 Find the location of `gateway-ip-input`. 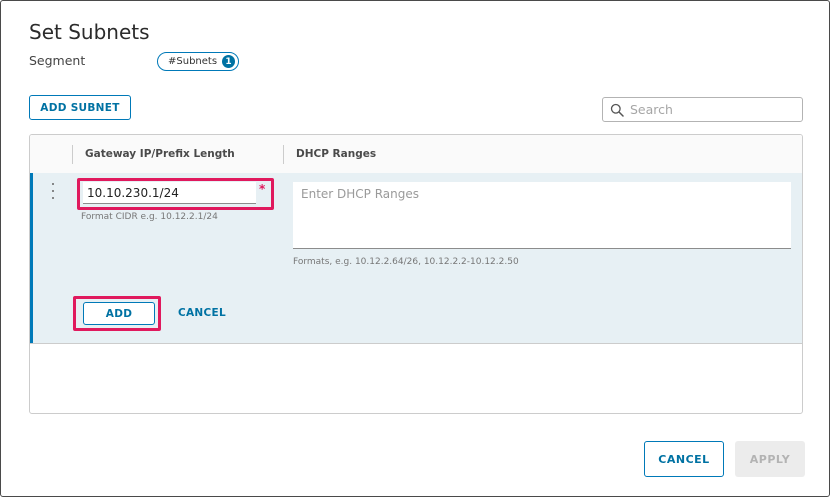

gateway-ip-input is located at coordinates (169, 193).